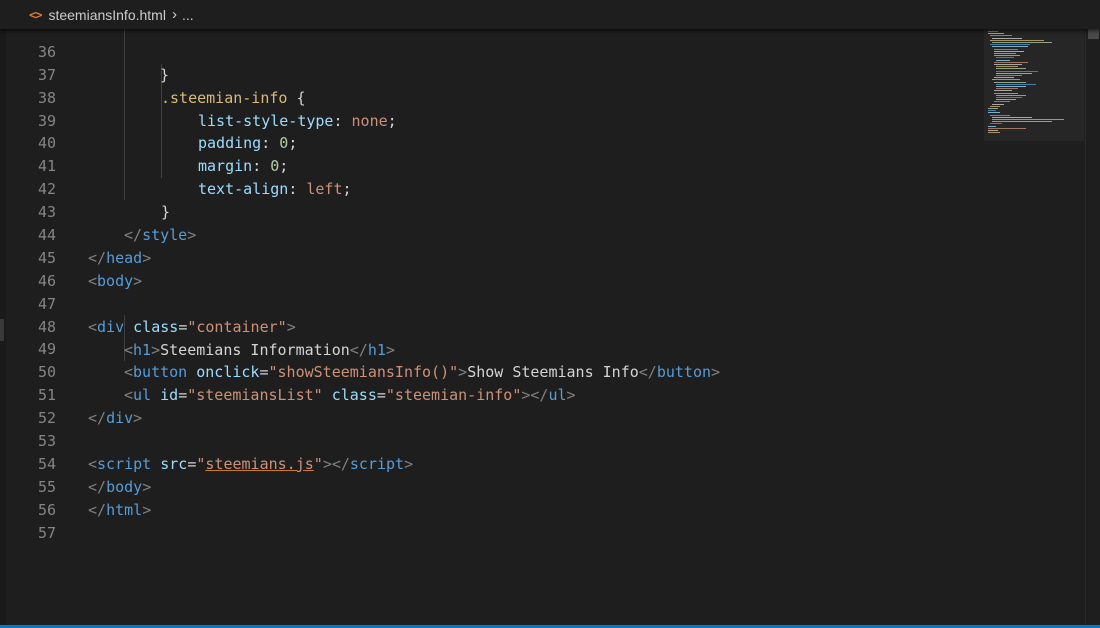 This screenshot has width=1100, height=628. I want to click on code-line-44: 44 </head>, so click(490, 234).